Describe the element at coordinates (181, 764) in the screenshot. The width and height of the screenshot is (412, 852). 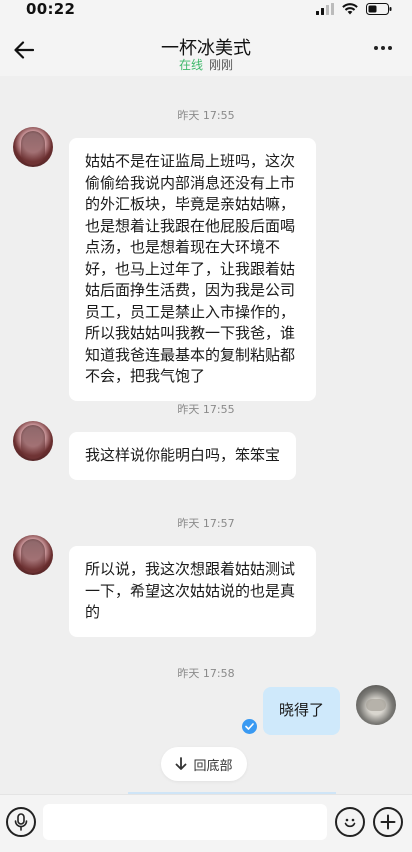
I see `arrow-down-icon` at that location.